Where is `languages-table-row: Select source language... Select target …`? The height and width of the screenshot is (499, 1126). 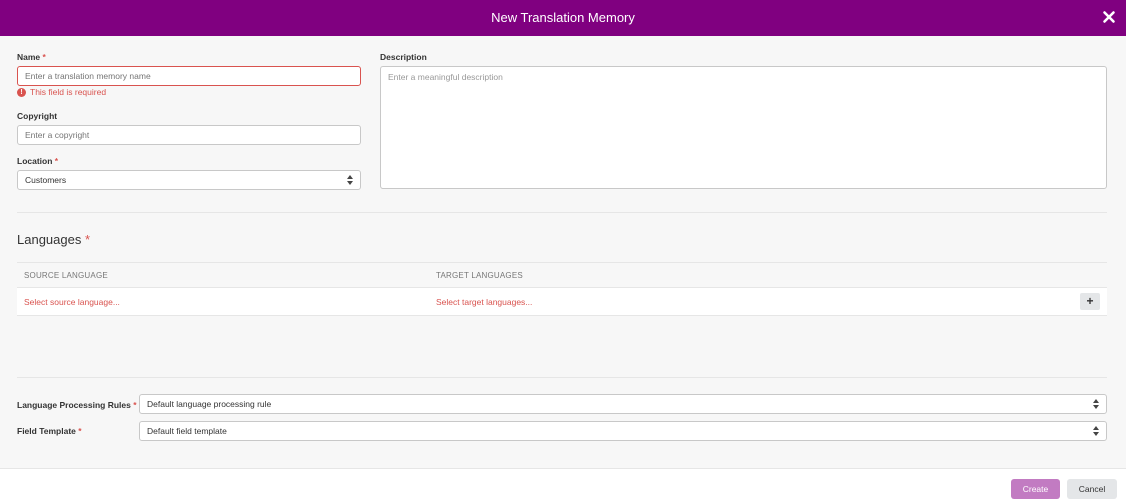
languages-table-row: Select source language... Select target … is located at coordinates (562, 302).